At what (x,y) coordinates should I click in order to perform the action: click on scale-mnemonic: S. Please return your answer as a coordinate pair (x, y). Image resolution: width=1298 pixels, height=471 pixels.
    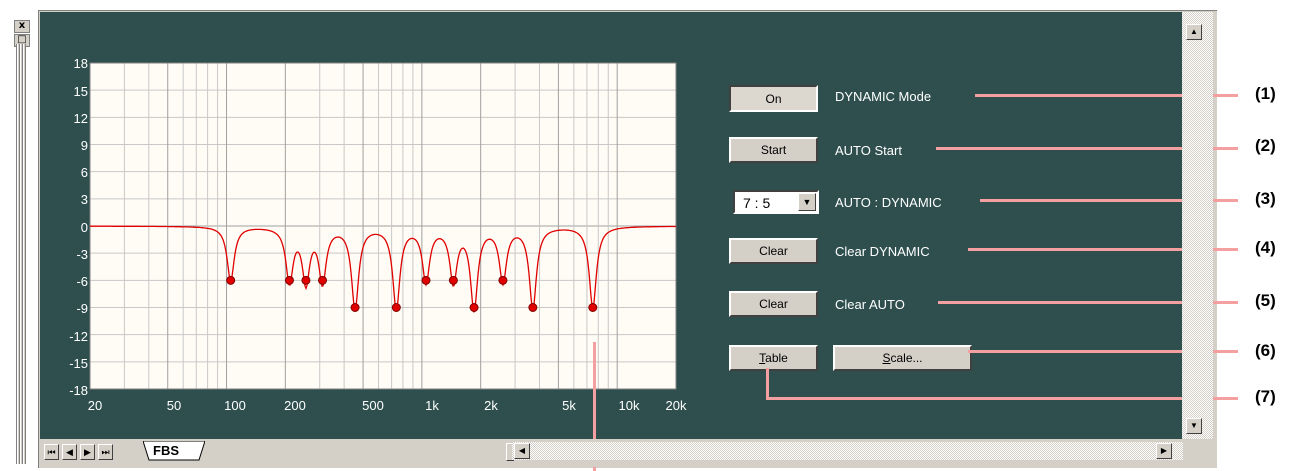
    Looking at the image, I should click on (886, 358).